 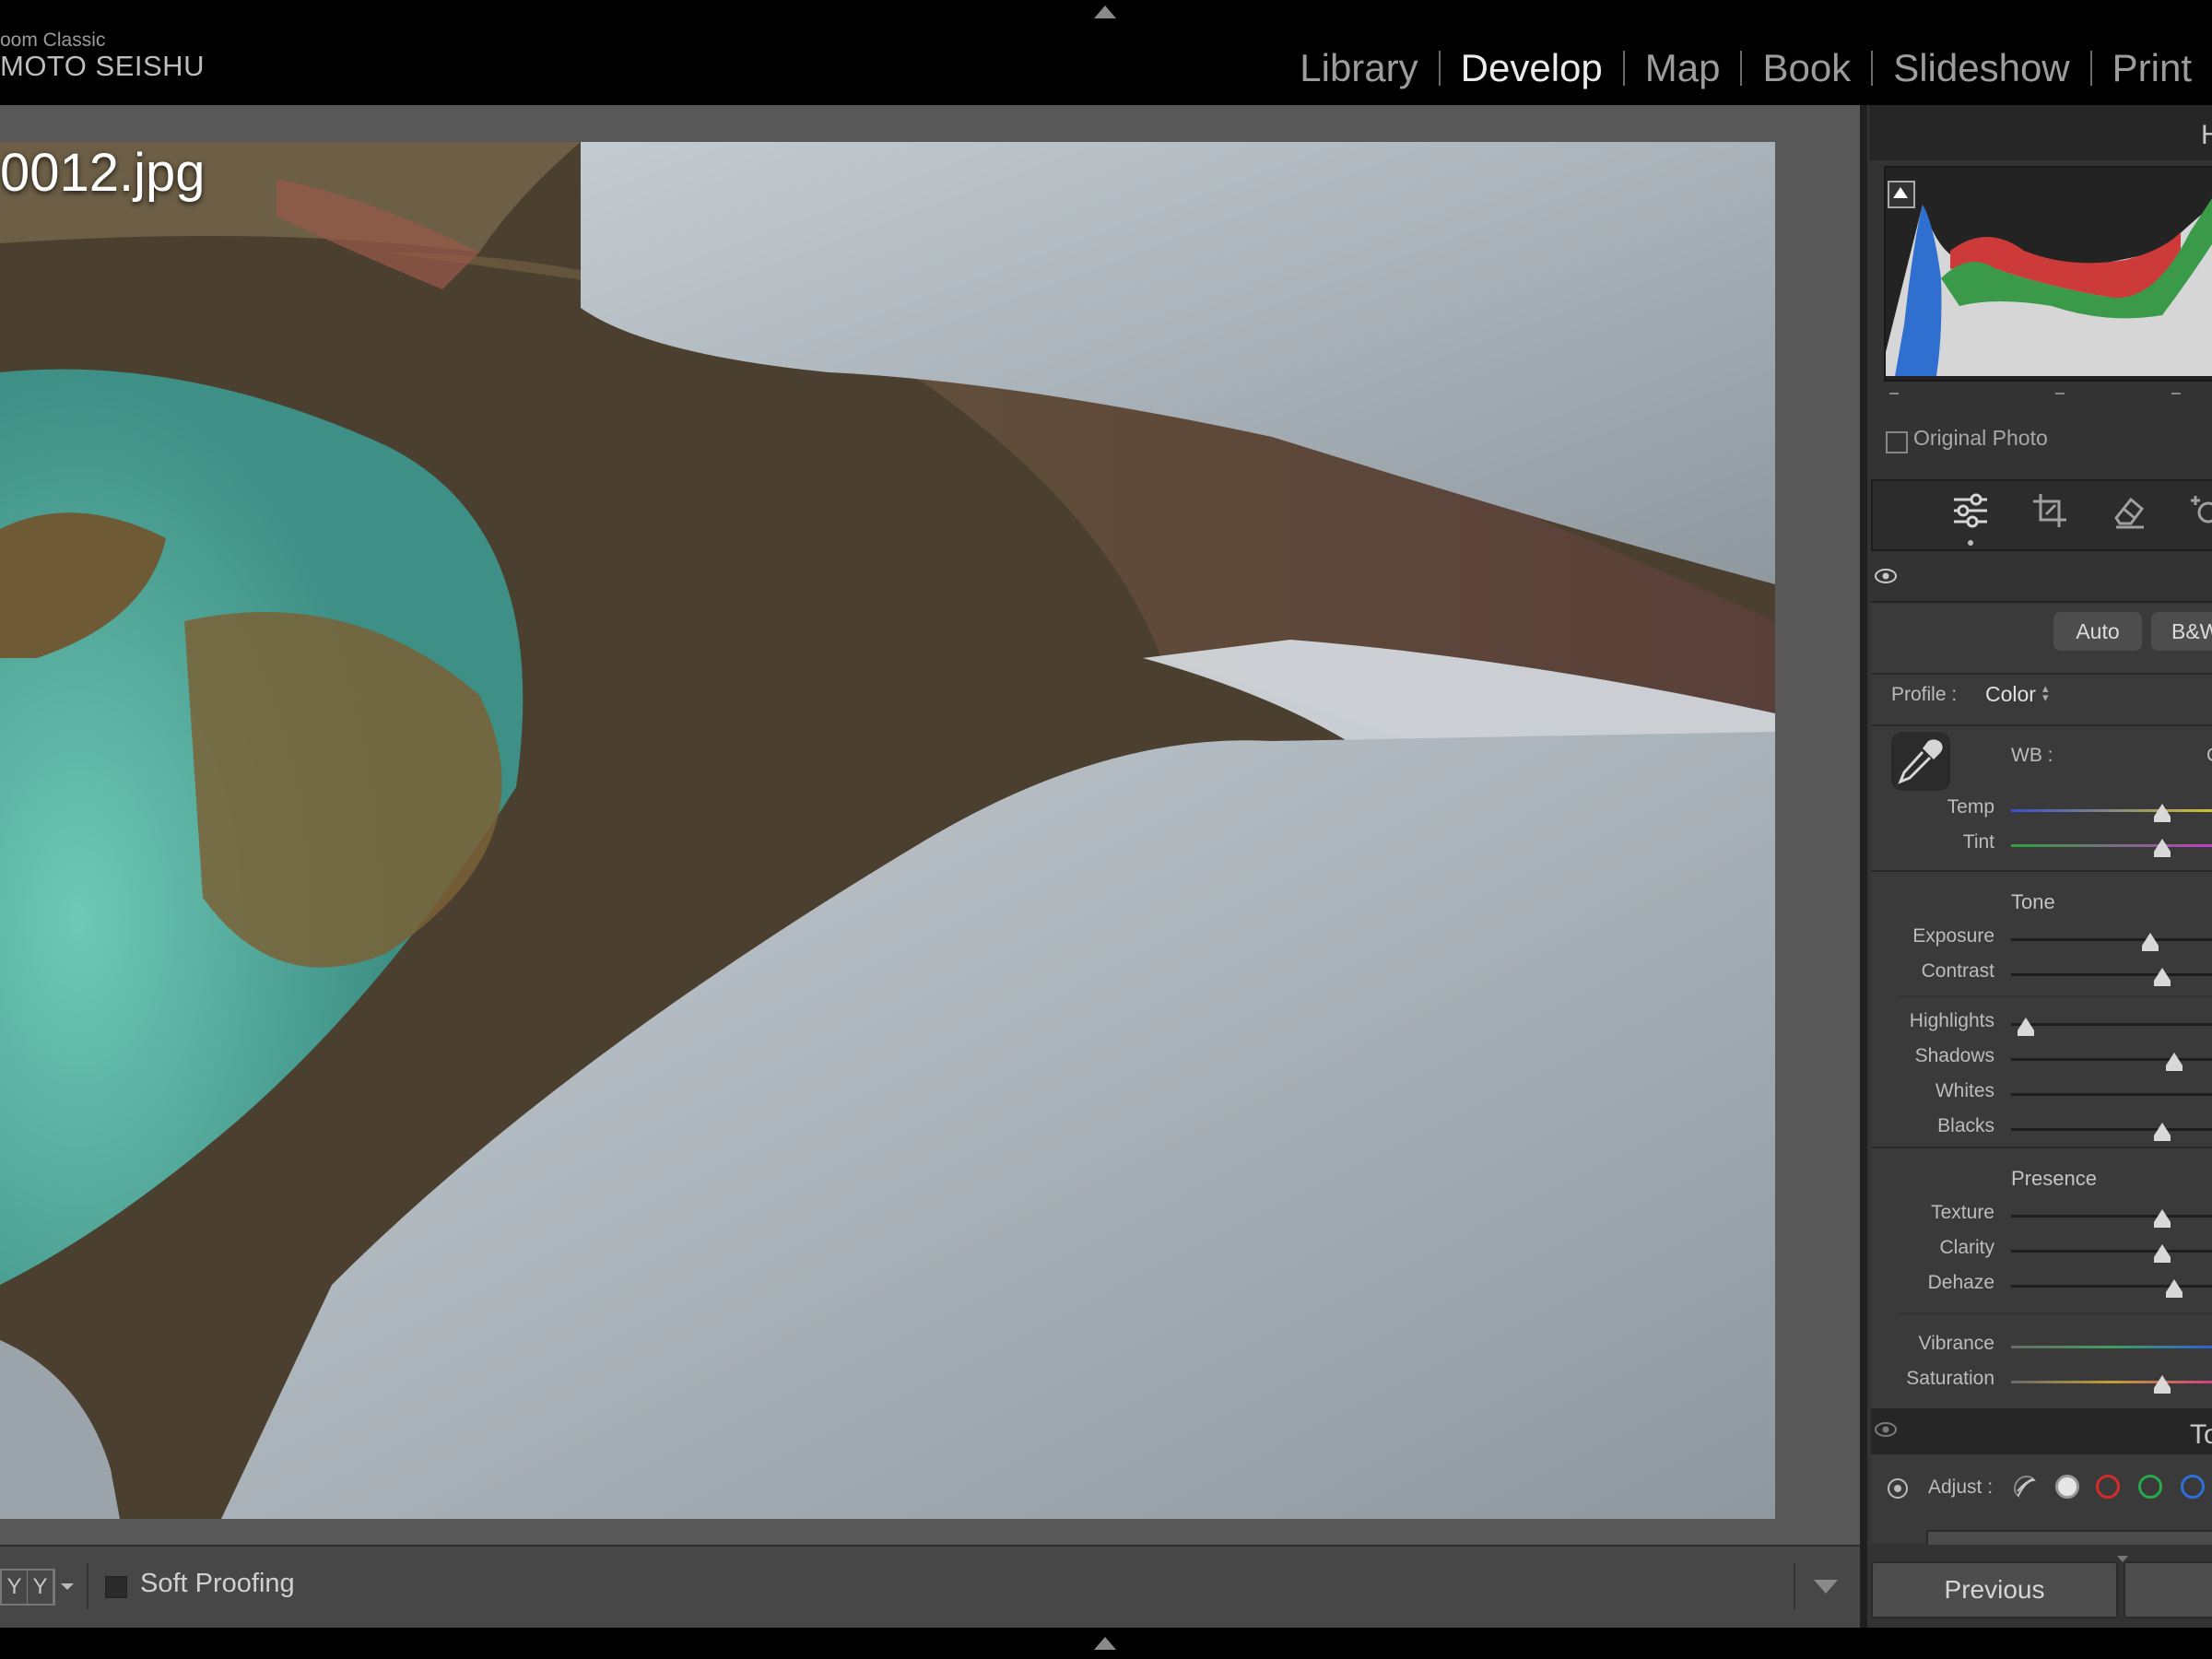 I want to click on view-mode-button: Y Y, so click(x=27, y=1587).